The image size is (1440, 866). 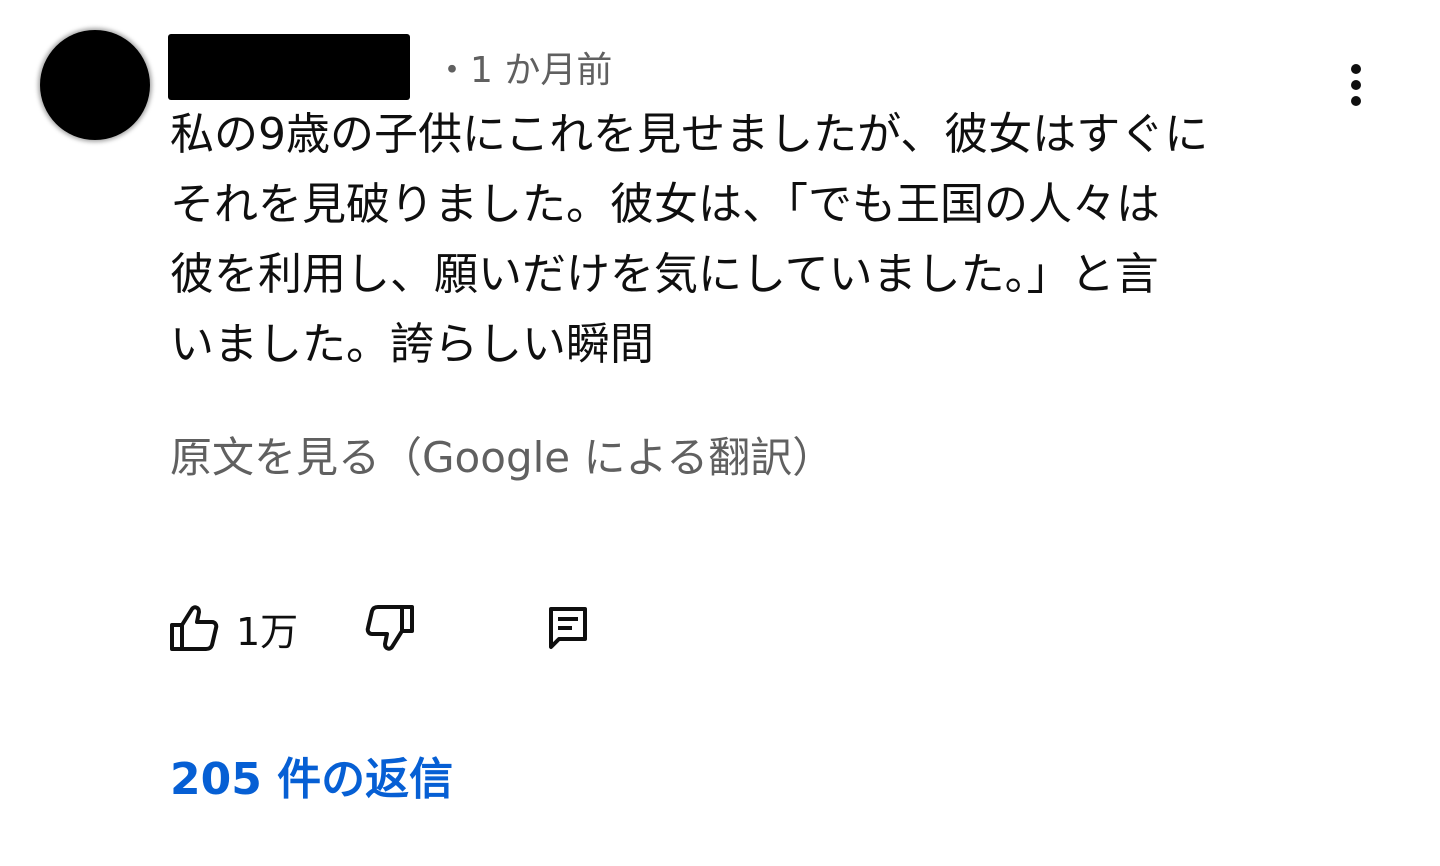 I want to click on like-count: 1万, so click(x=267, y=631).